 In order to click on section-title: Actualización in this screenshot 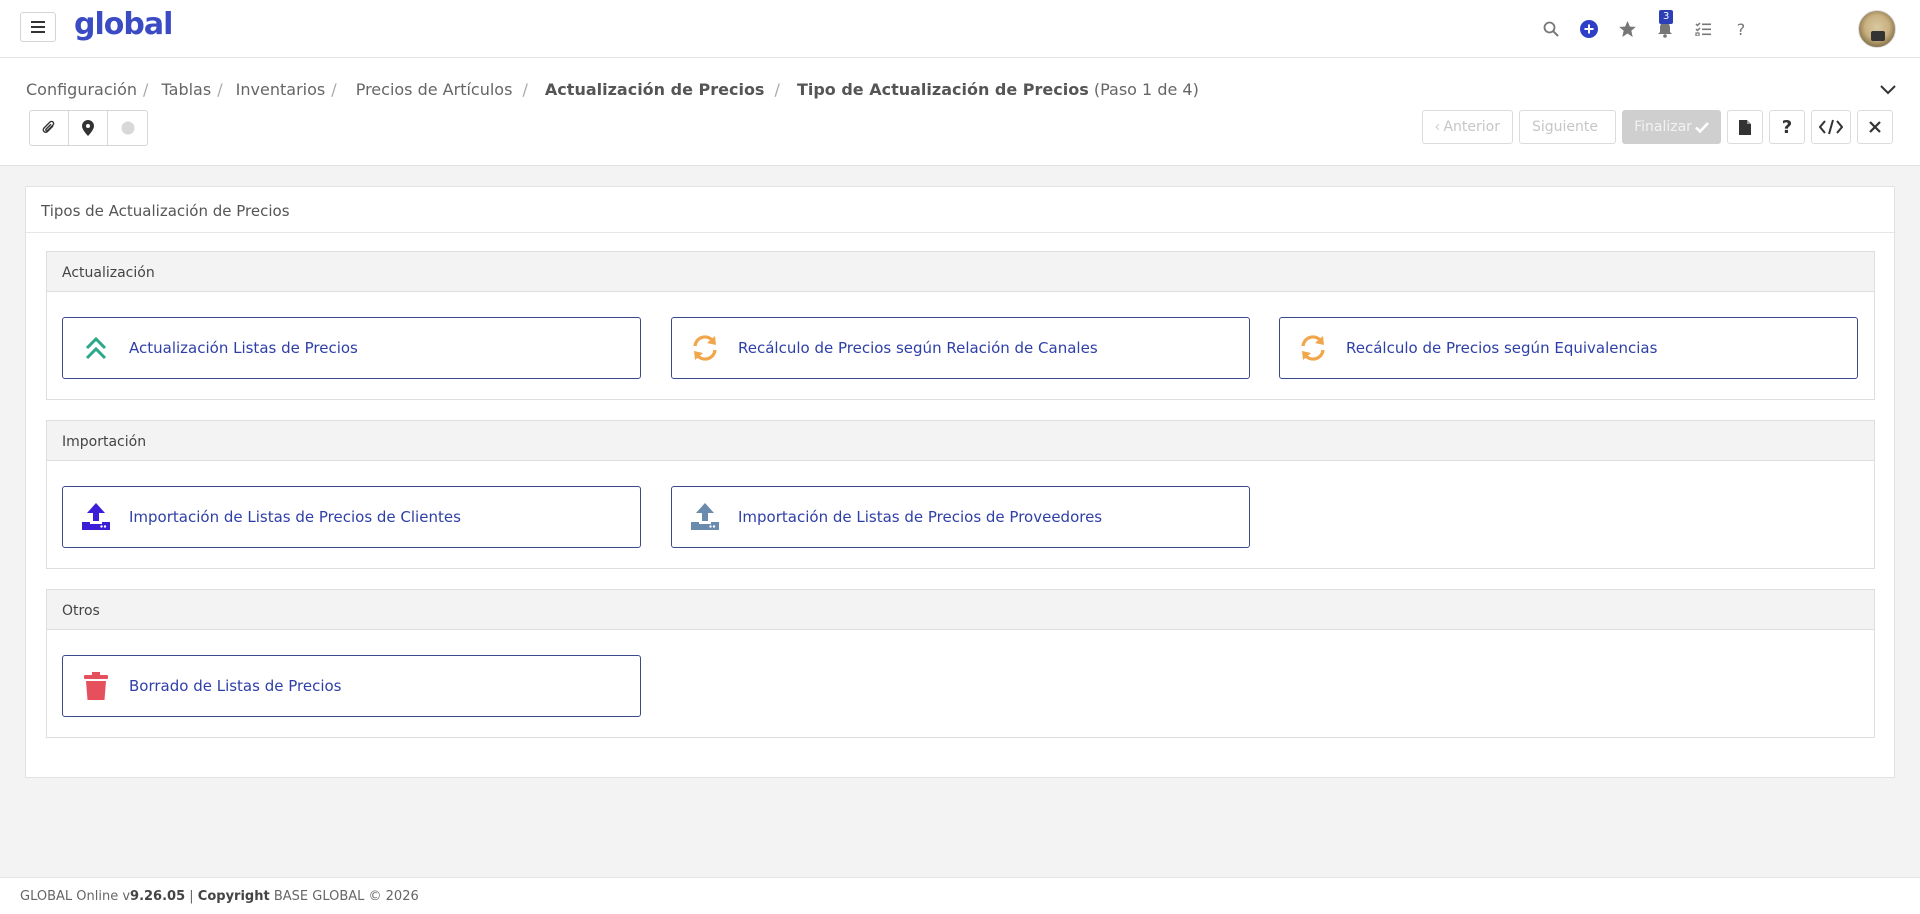, I will do `click(960, 272)`.